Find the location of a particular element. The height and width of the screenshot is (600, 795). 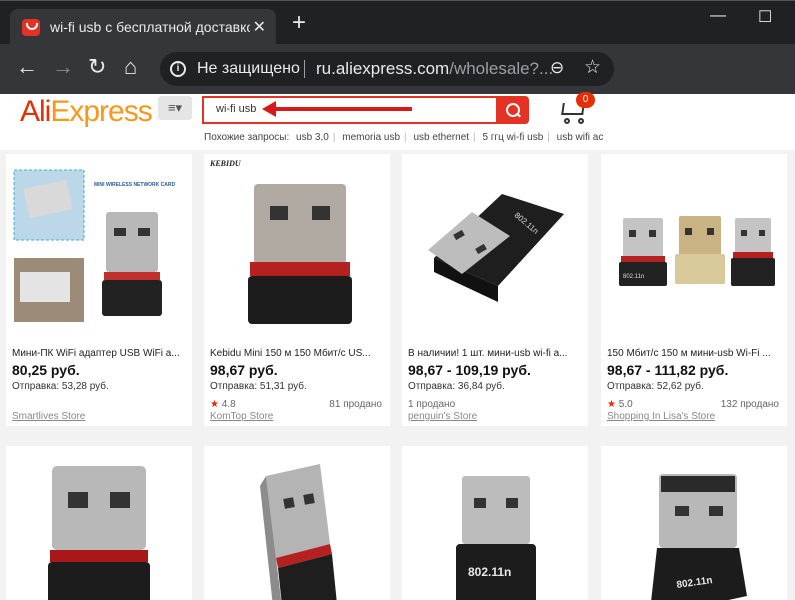

categories-menu-button: ≡▾ is located at coordinates (175, 108).